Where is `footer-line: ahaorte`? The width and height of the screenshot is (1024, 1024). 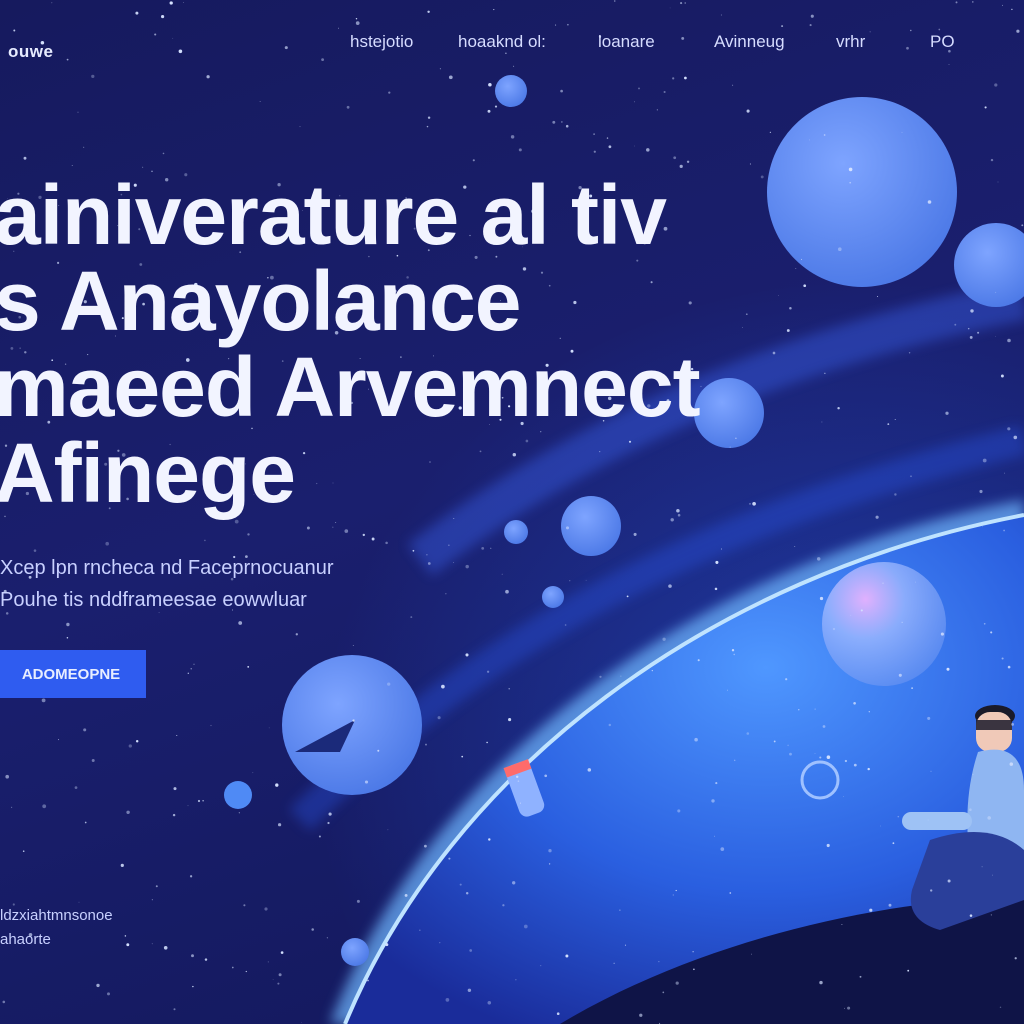
footer-line: ahaorte is located at coordinates (25, 939).